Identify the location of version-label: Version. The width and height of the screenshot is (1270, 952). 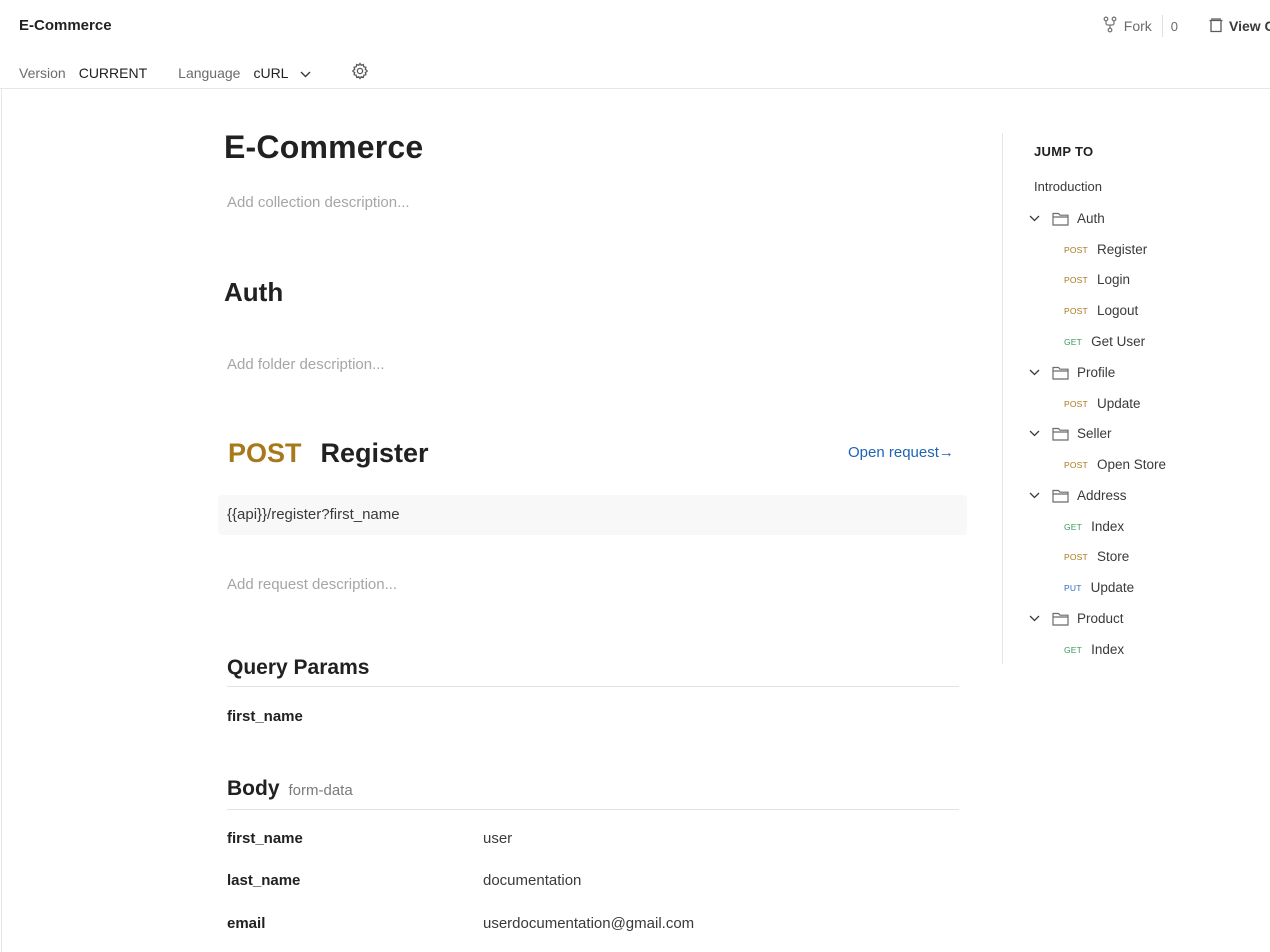
(42, 72).